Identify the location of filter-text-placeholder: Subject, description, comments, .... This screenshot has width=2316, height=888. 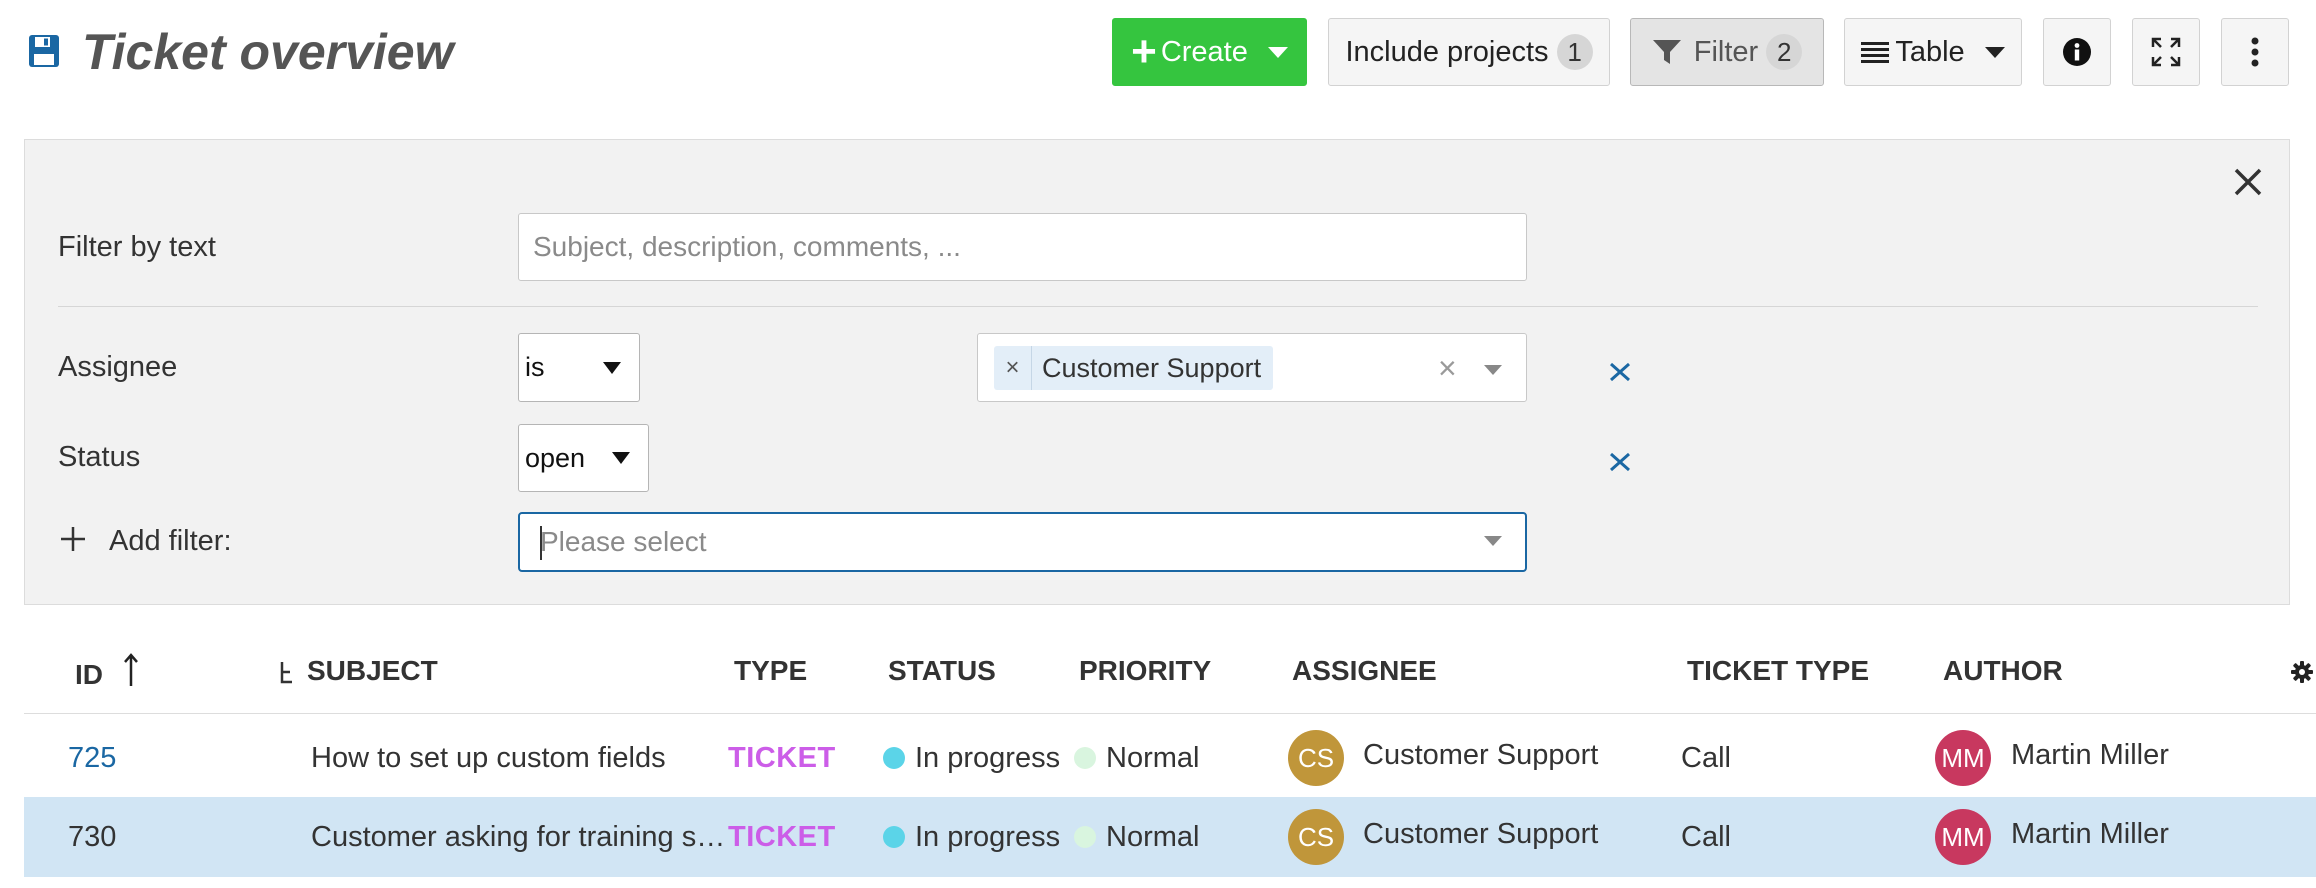
(747, 246).